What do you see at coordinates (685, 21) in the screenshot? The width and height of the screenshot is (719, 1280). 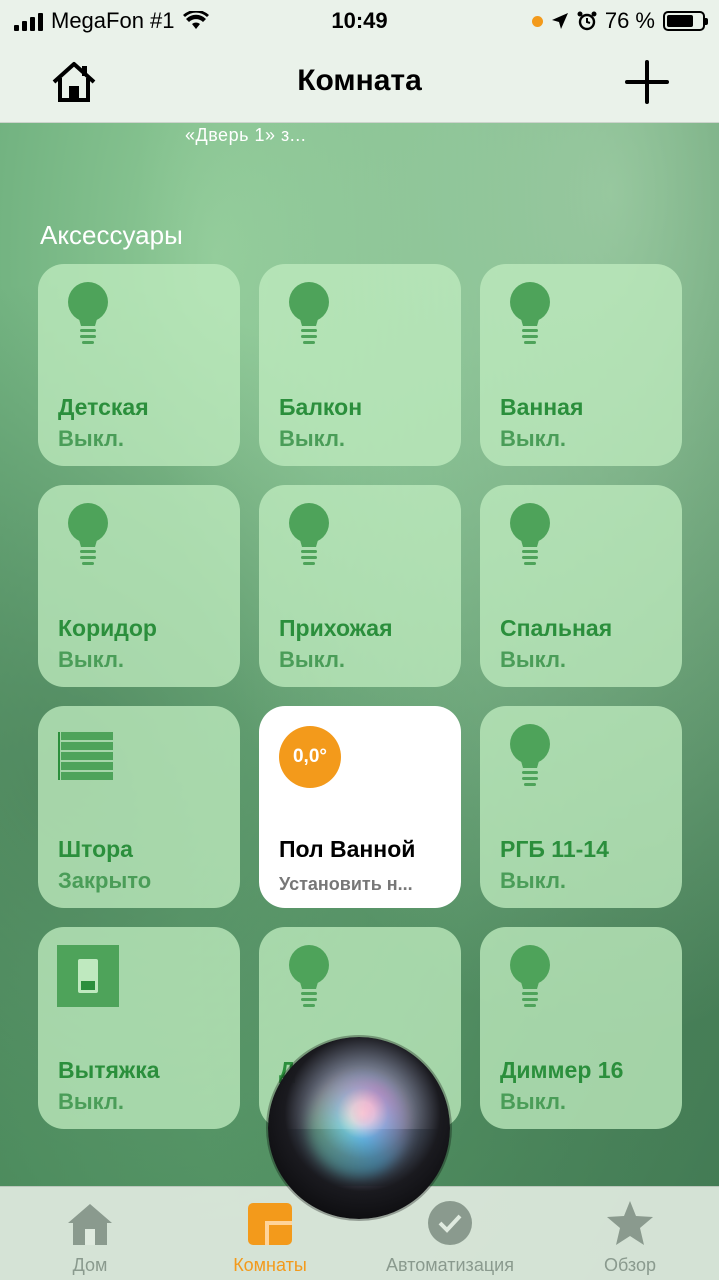 I see `battery-icon` at bounding box center [685, 21].